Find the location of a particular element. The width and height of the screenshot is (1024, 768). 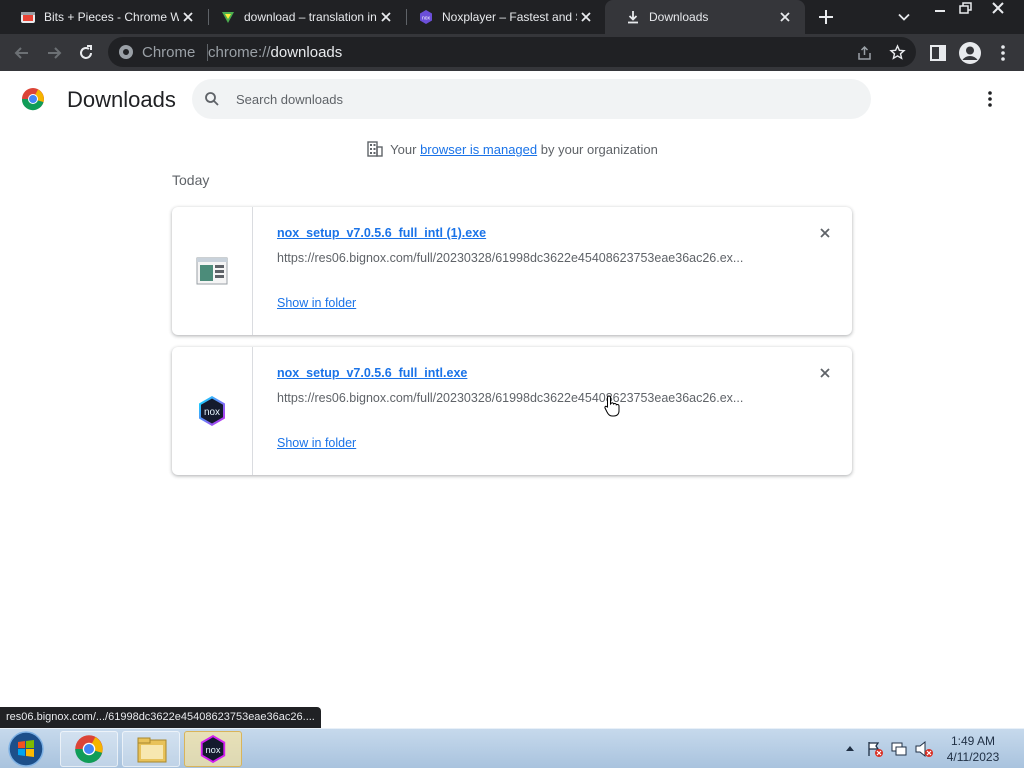

profile-avatar-icon is located at coordinates (970, 53).